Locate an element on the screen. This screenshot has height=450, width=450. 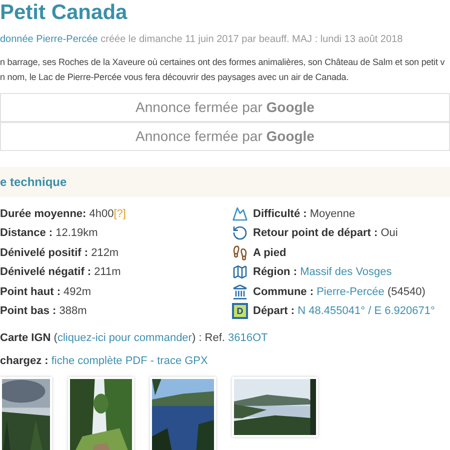
start-sign-icon: D is located at coordinates (240, 311).